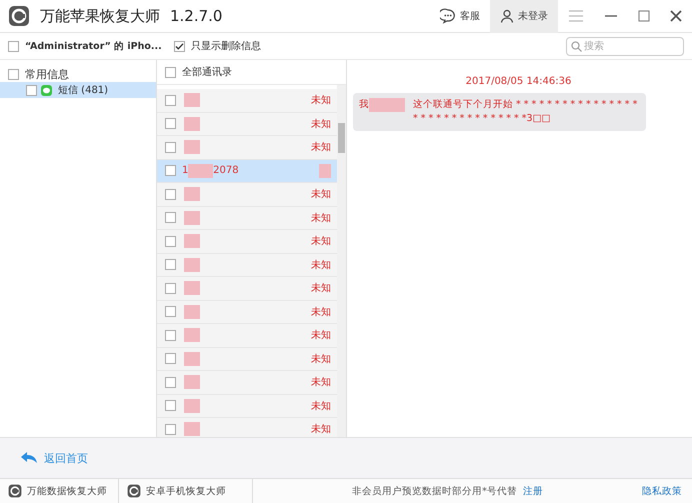 The height and width of the screenshot is (503, 692). Describe the element at coordinates (625, 46) in the screenshot. I see `search-field: 搜索` at that location.